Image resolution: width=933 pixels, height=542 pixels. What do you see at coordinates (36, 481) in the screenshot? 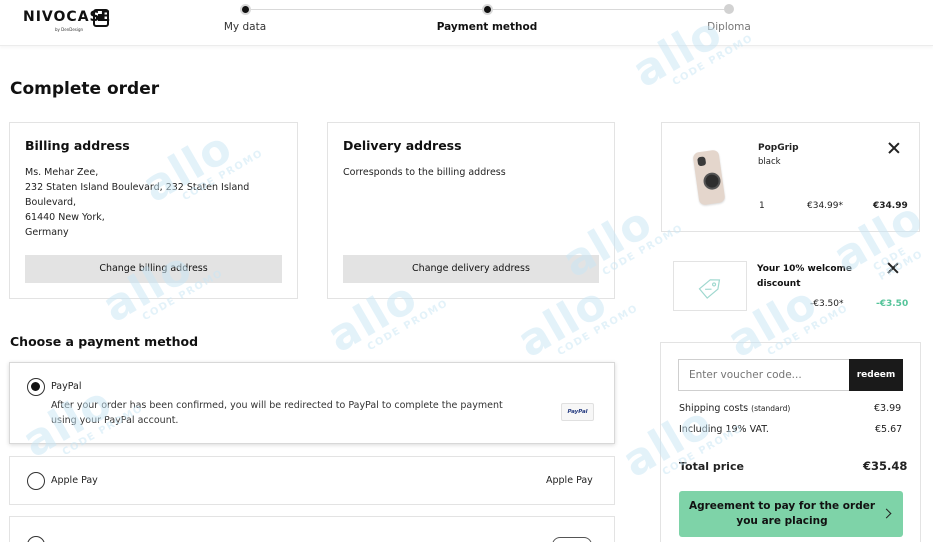
I see `apple-pay-radio` at bounding box center [36, 481].